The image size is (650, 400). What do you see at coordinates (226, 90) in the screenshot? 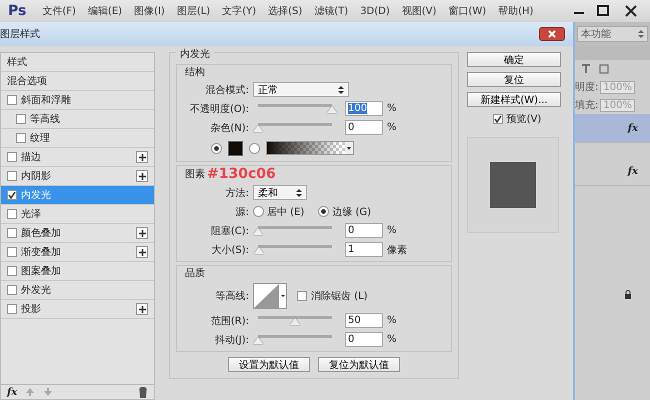
I see `field-label: 混合模式:` at bounding box center [226, 90].